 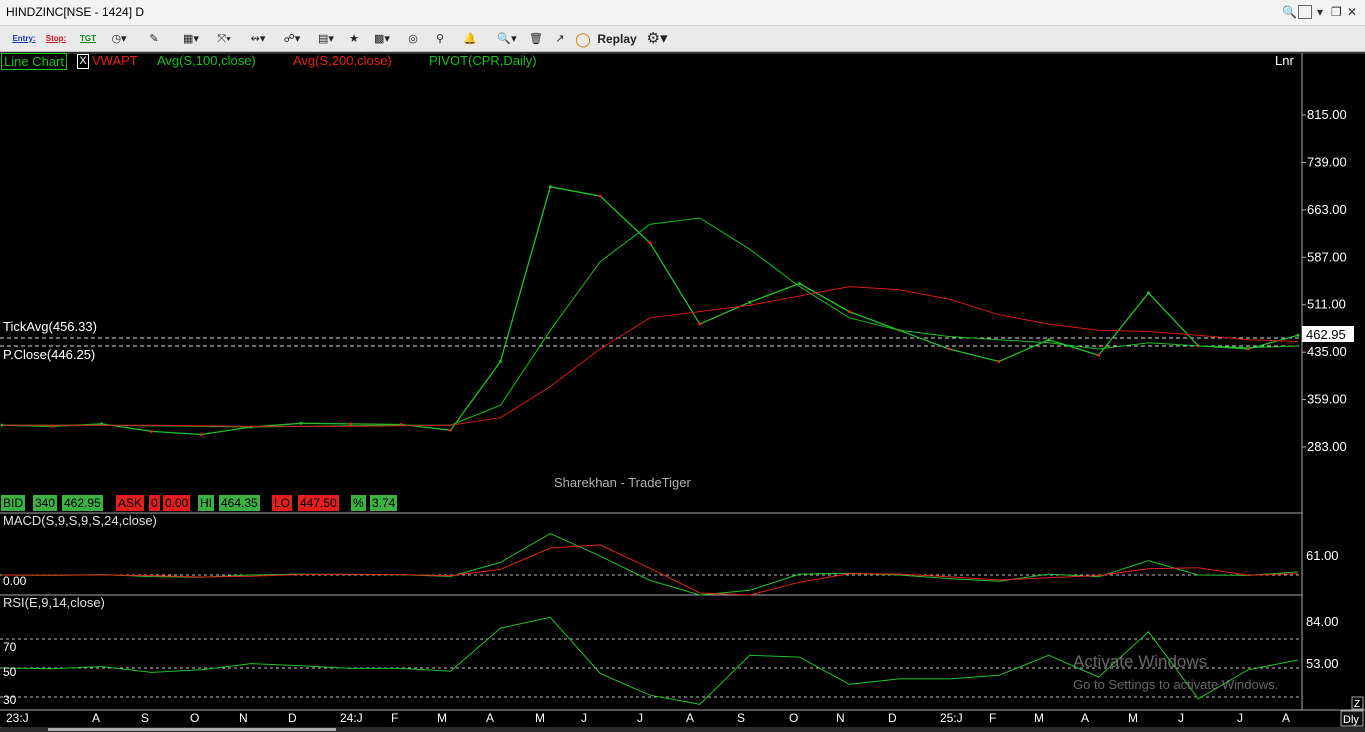 I want to click on ask-price: 0.00, so click(x=176, y=503).